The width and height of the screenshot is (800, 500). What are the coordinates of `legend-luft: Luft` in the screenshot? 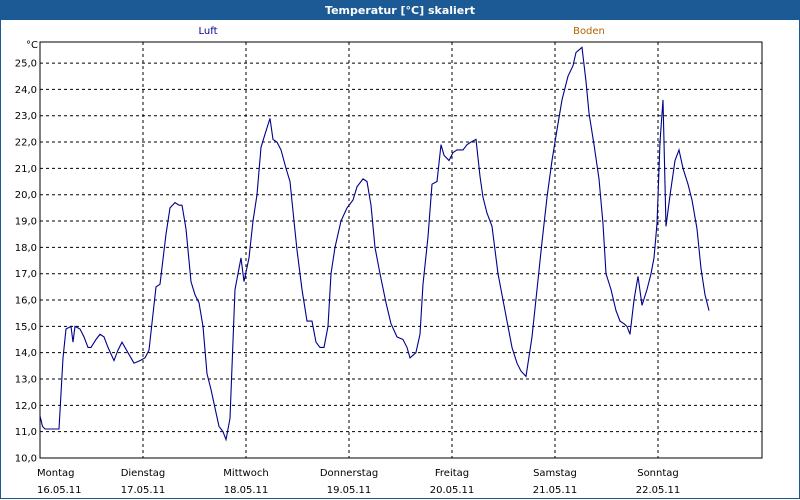 It's located at (208, 31).